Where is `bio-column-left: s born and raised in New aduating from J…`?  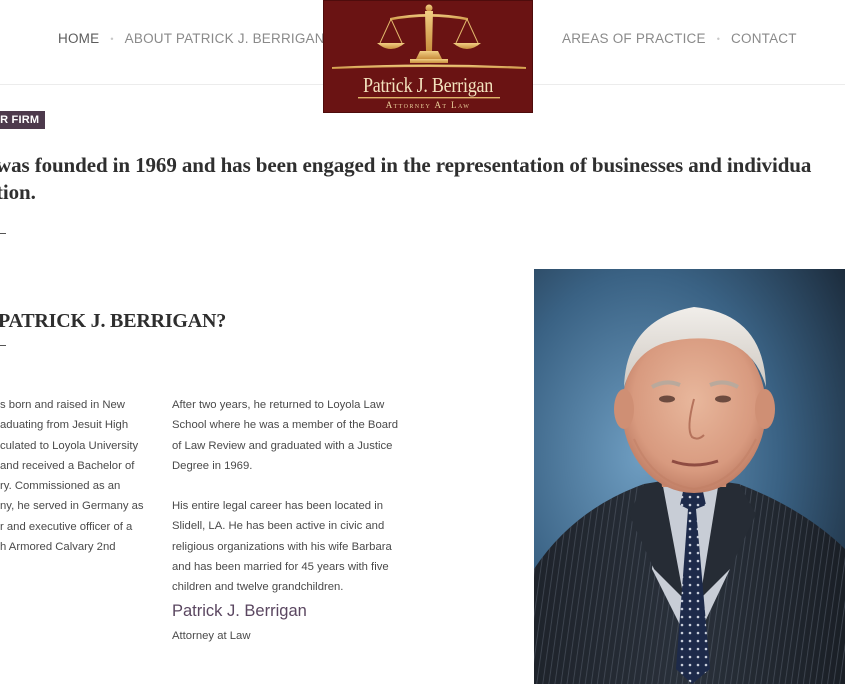
bio-column-left: s born and raised in New aduating from J… is located at coordinates (72, 476).